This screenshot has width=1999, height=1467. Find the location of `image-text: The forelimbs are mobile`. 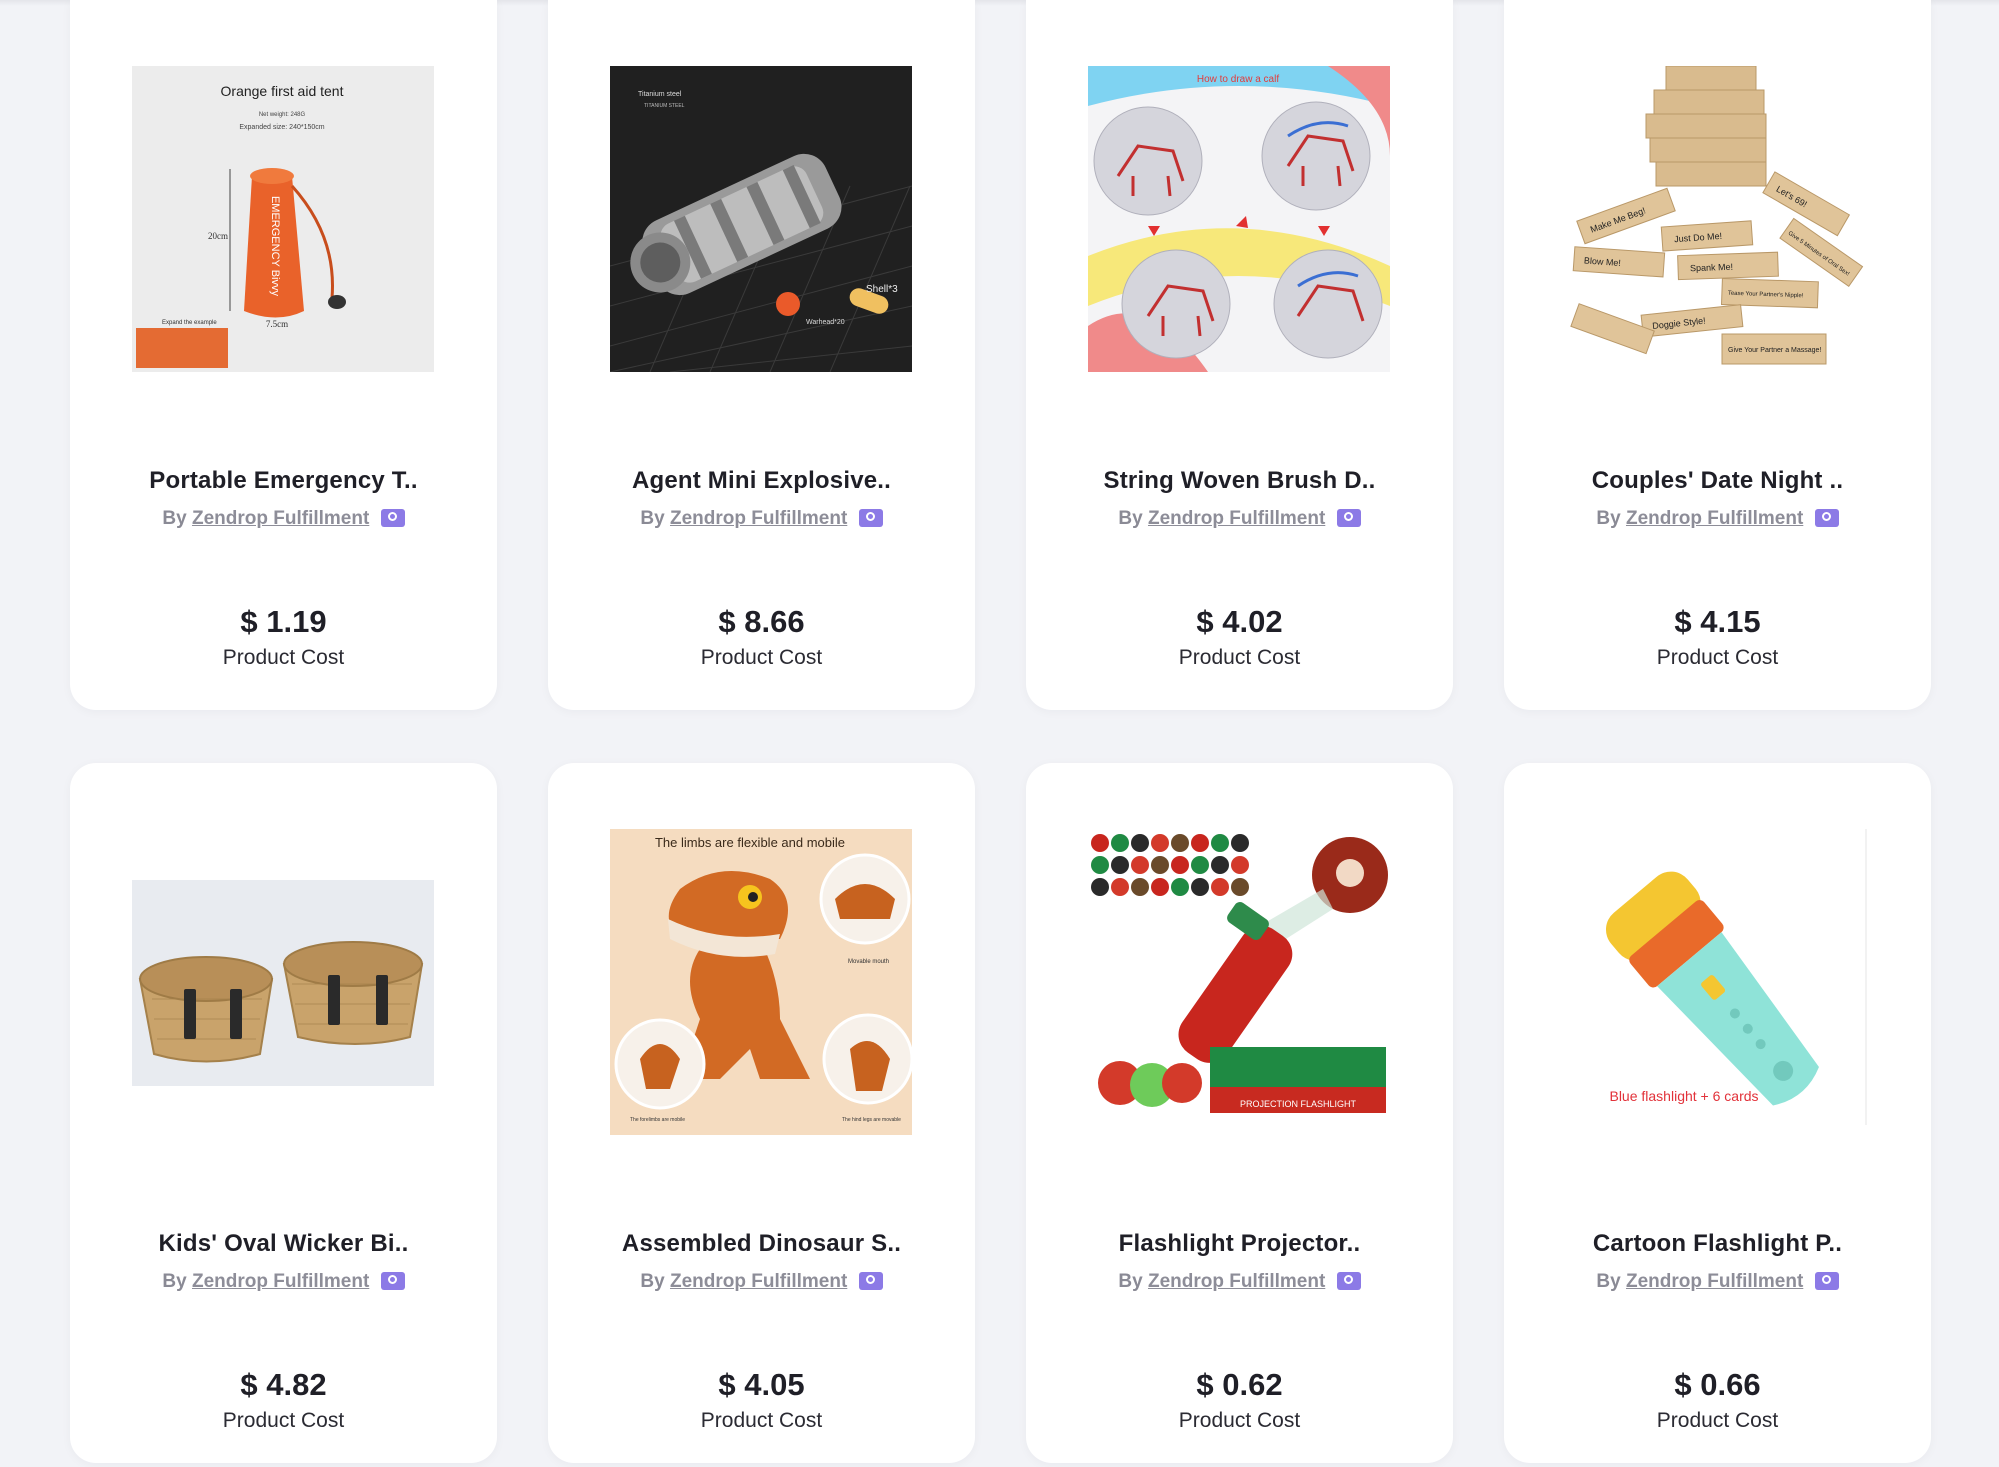

image-text: The forelimbs are mobile is located at coordinates (657, 1120).